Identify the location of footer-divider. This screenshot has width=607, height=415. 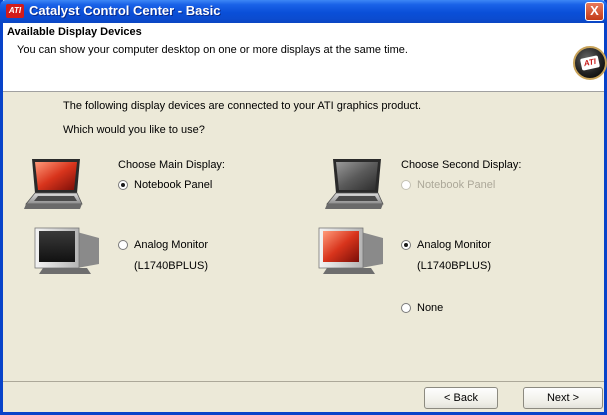
(303, 381).